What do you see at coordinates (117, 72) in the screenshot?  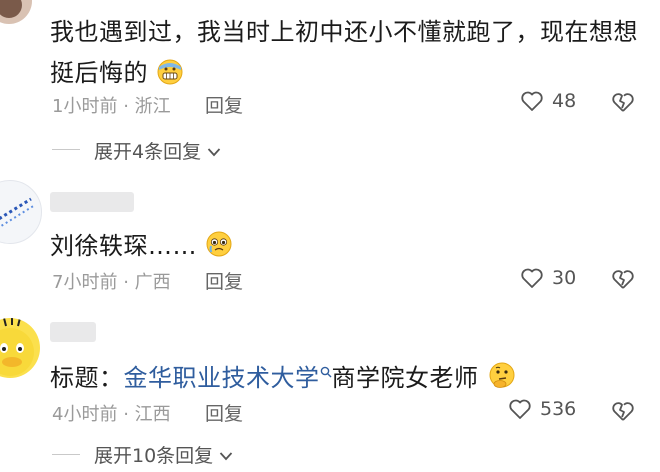 I see `comment-text-line2: 挺后悔的` at bounding box center [117, 72].